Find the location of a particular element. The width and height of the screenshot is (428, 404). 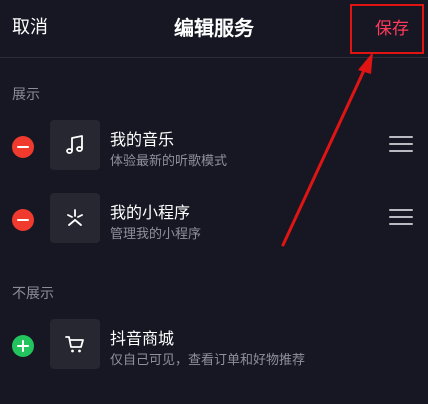

section-title-shown: 展示 is located at coordinates (26, 95).